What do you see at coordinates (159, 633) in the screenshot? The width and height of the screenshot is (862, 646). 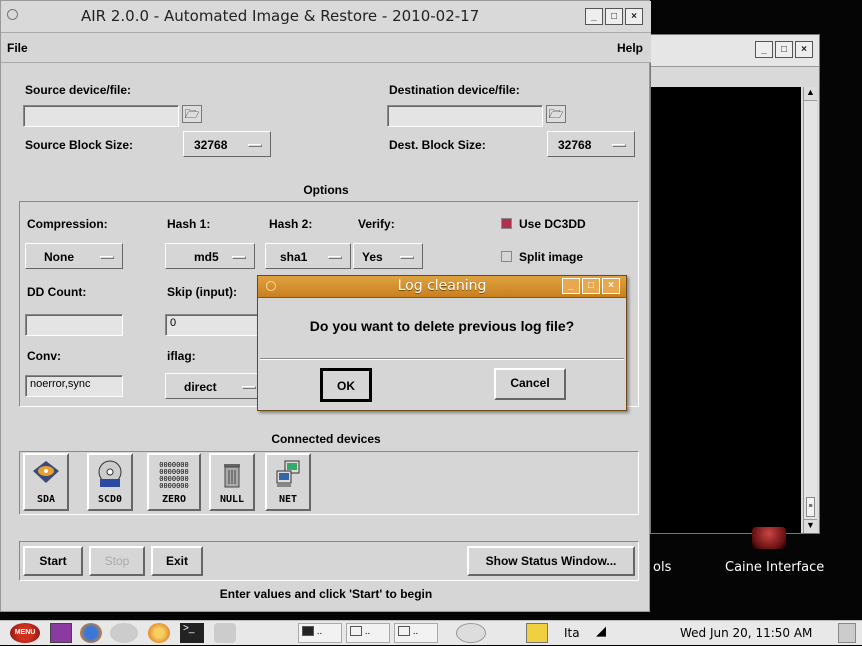 I see `shell-icon` at bounding box center [159, 633].